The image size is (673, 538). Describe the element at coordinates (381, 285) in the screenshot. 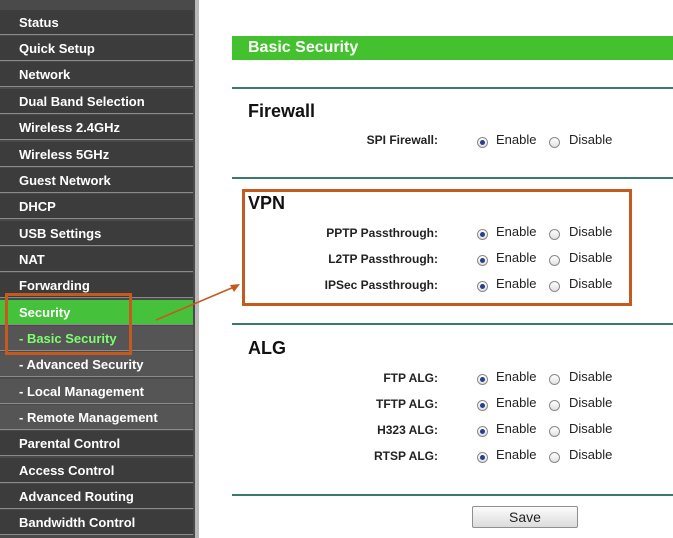

I see `ipsec-passthrough-label: IPSec Passthrough:` at that location.